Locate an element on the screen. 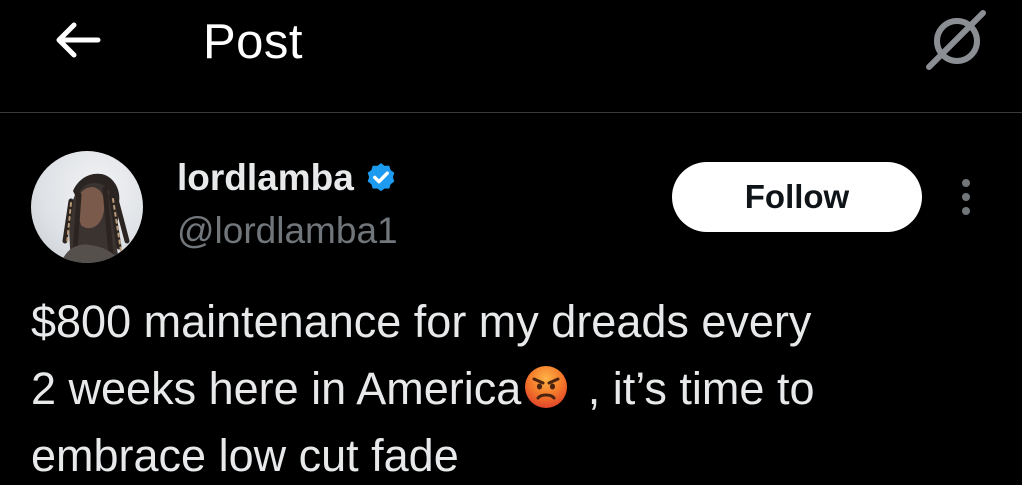 The width and height of the screenshot is (1022, 485). grok-icon is located at coordinates (956, 40).